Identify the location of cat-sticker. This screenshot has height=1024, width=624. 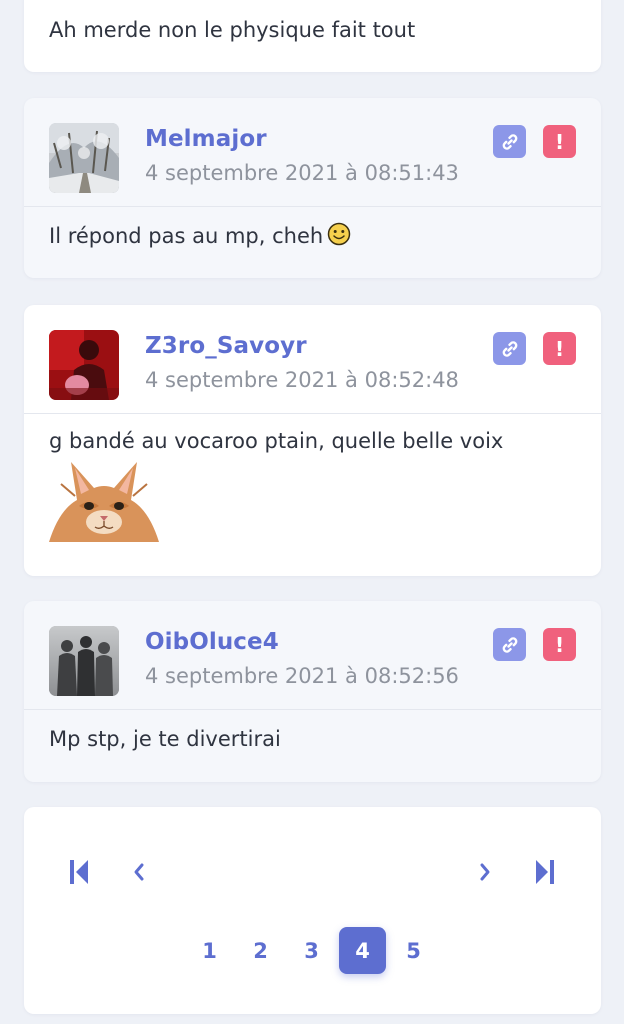
(104, 501).